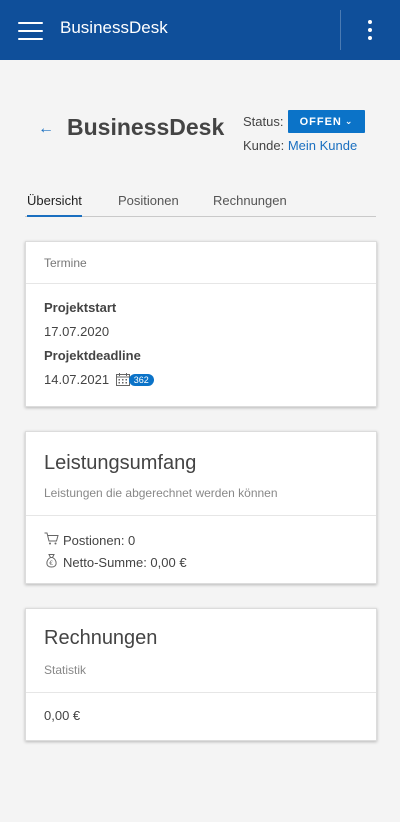 The height and width of the screenshot is (822, 400). I want to click on netto-row: € Netto-Summe: 0,00 €, so click(201, 562).